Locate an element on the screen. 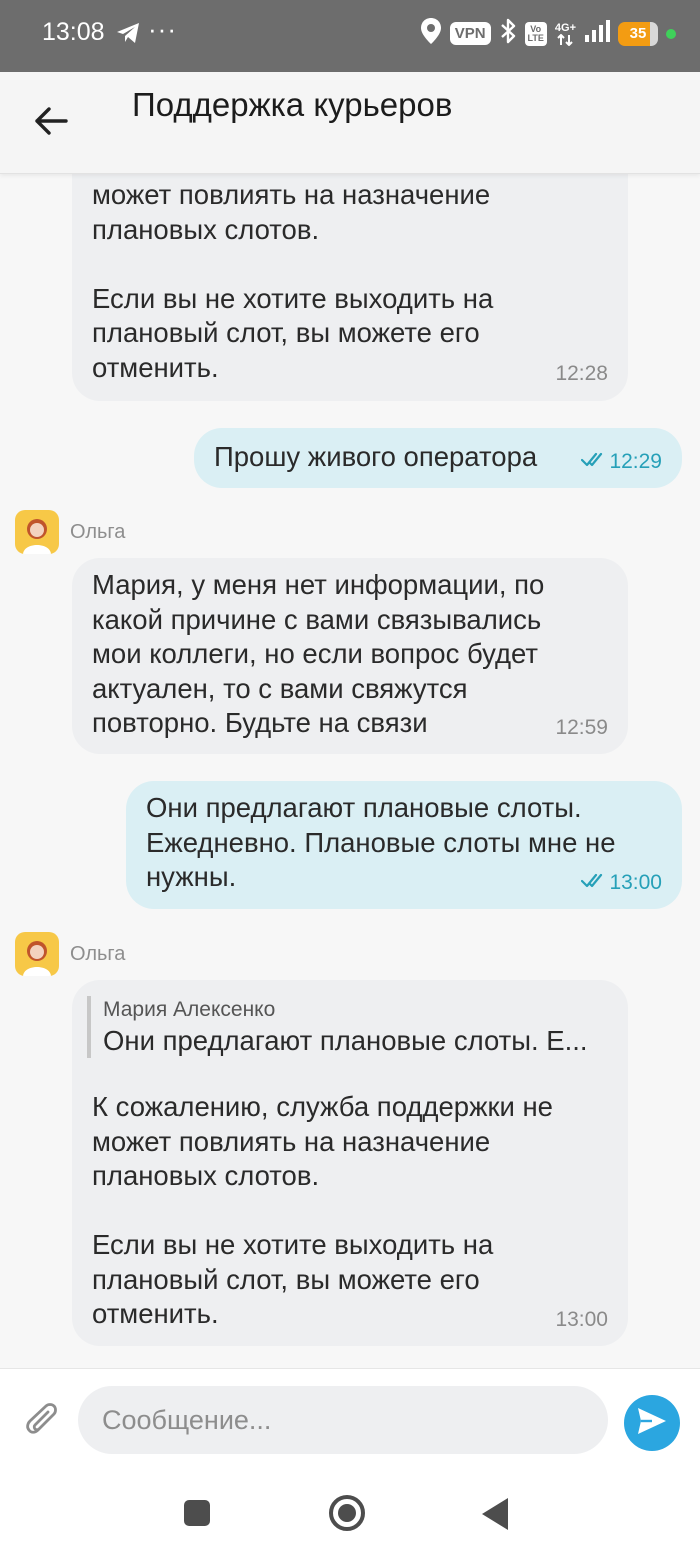  battery-indicator: 35 is located at coordinates (638, 33).